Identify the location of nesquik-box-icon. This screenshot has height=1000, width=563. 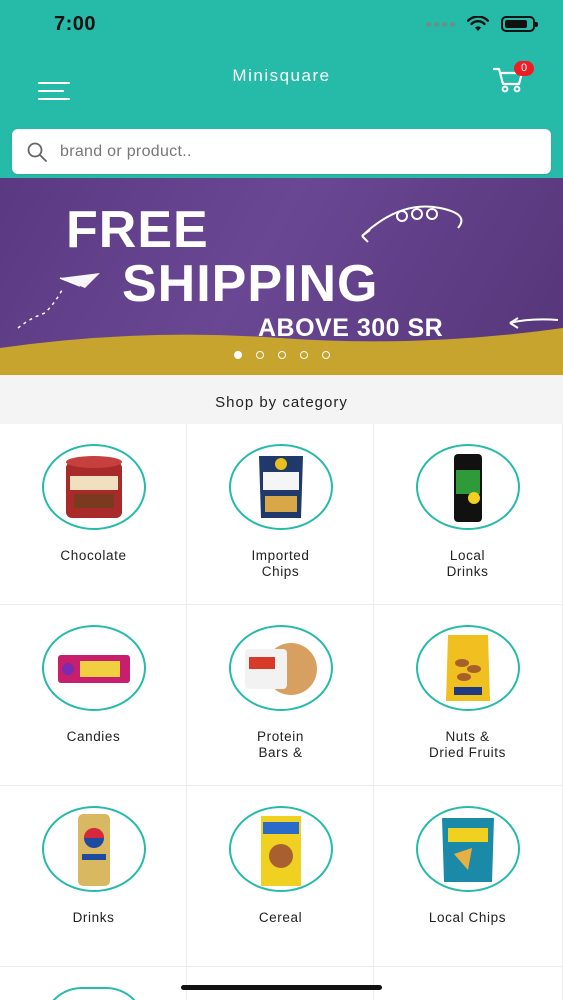
(281, 851).